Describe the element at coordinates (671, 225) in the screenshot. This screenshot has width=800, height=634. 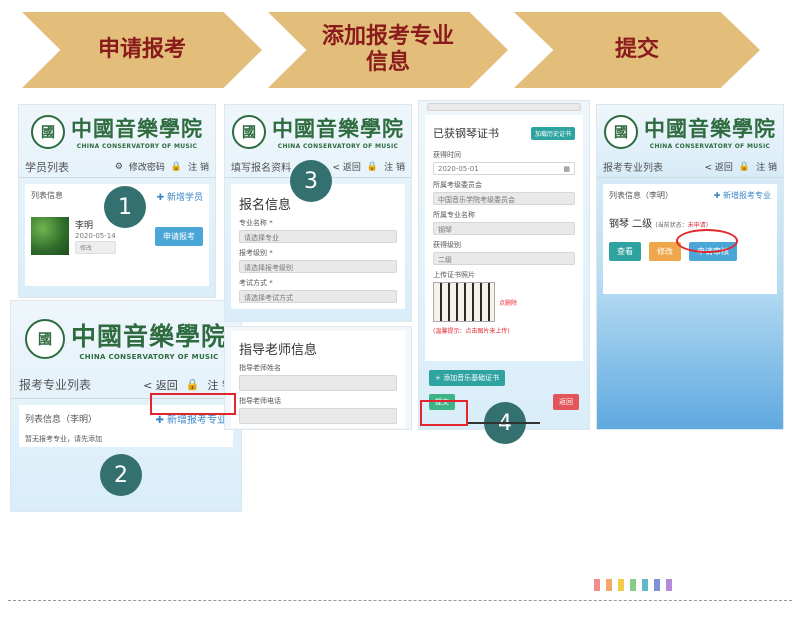
I see `status-prefix: (当前状态：` at that location.